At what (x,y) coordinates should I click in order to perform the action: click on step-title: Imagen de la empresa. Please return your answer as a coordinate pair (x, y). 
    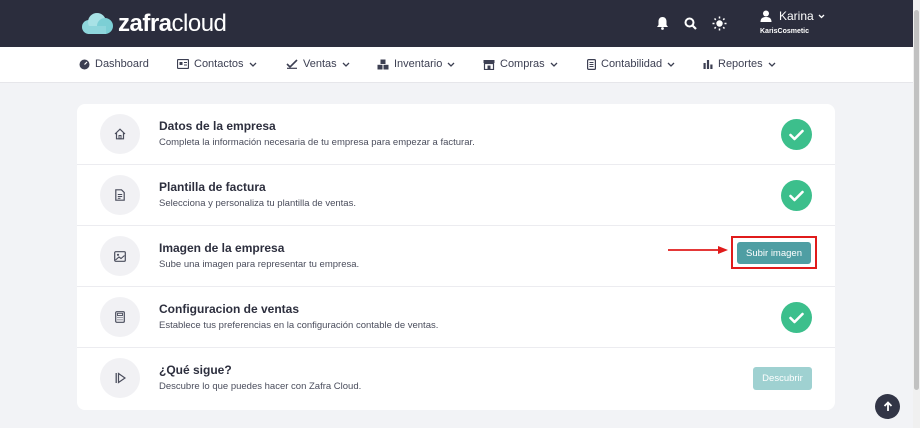
    Looking at the image, I should click on (222, 248).